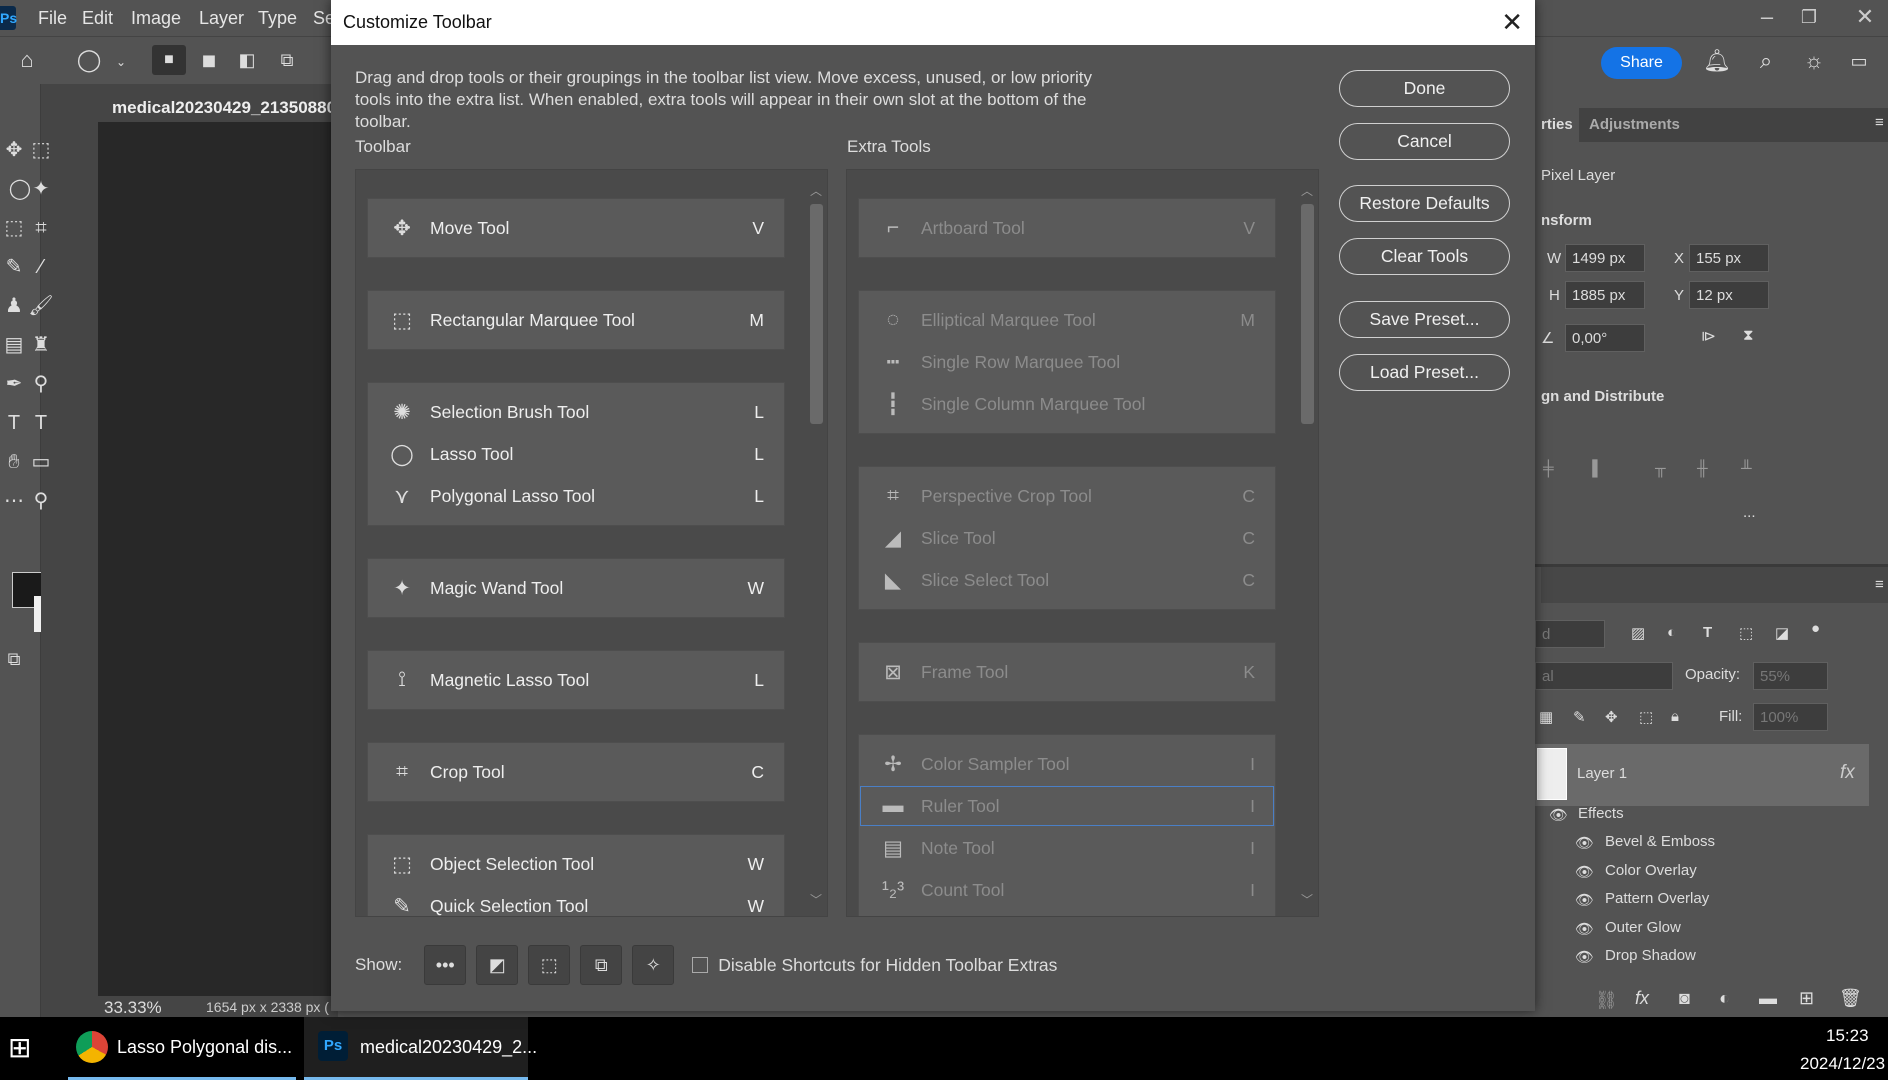  I want to click on dodge-icon: ⚲, so click(41, 384).